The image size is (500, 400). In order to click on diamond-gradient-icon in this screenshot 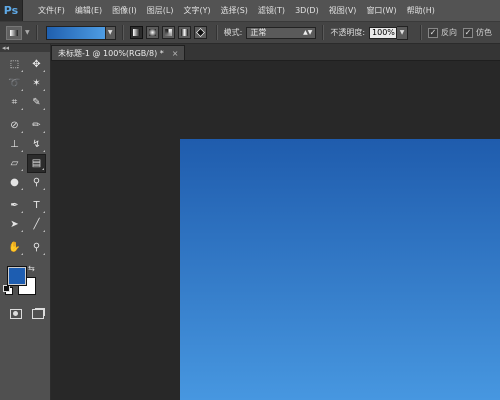, I will do `click(200, 32)`.